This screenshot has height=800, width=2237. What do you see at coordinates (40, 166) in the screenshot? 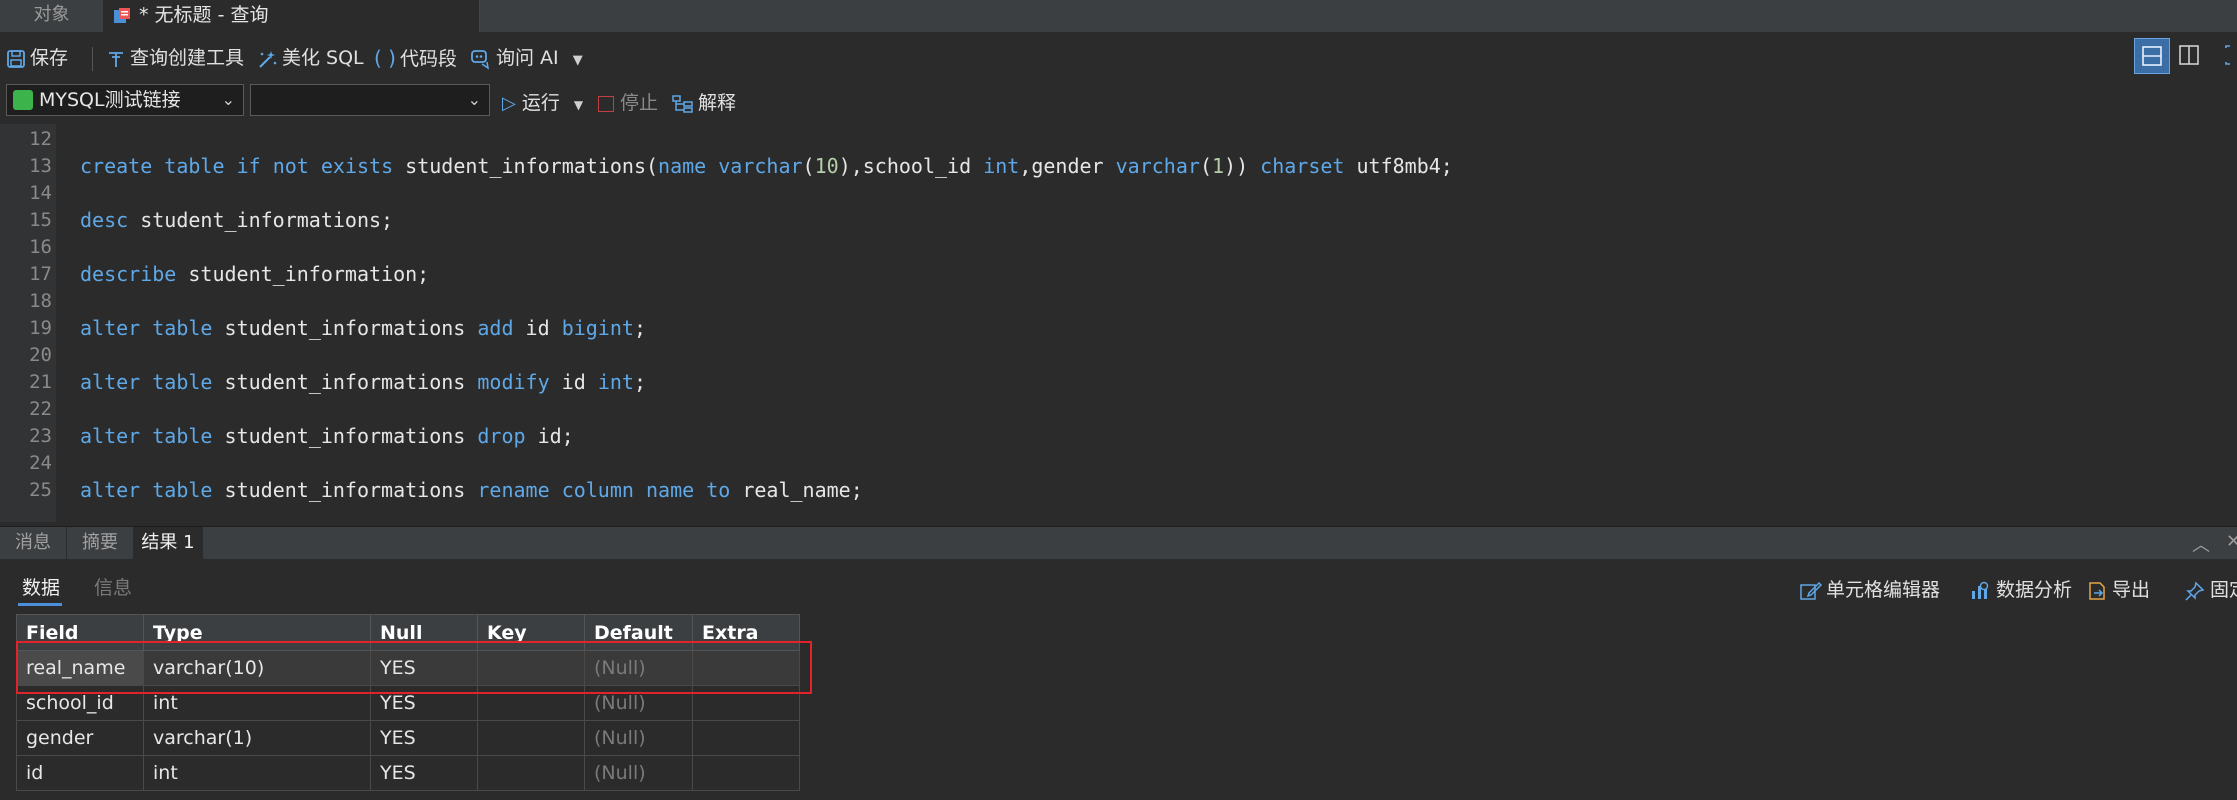
I see `line-number: 13` at bounding box center [40, 166].